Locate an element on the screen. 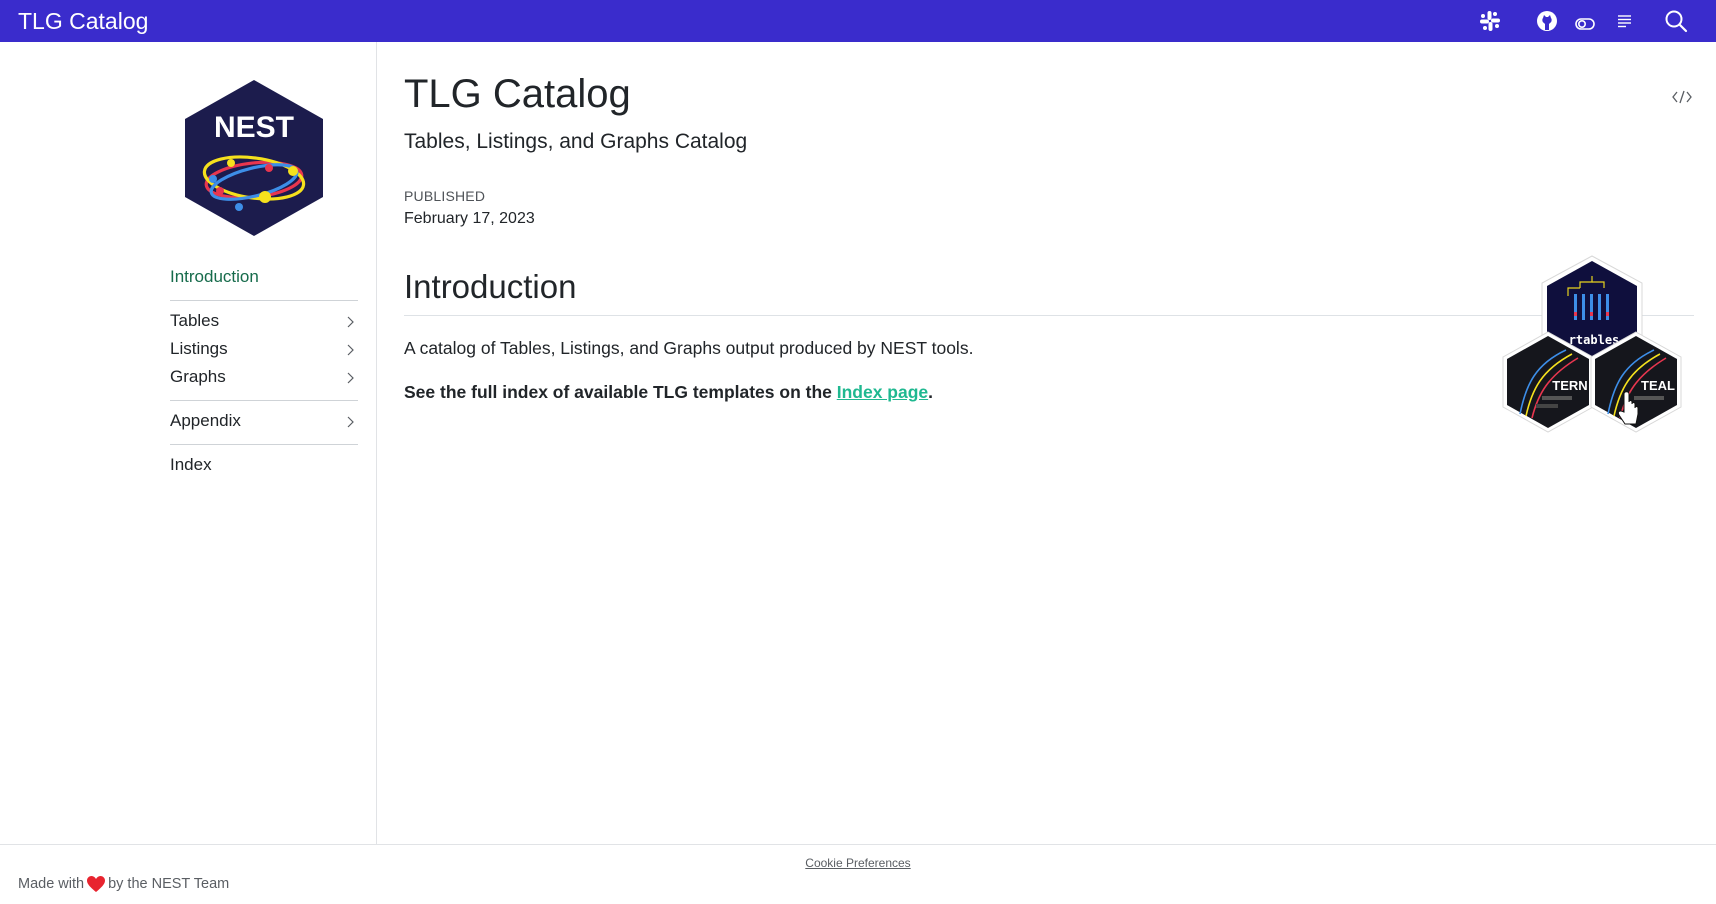  reader-mode-icon is located at coordinates (1625, 21).